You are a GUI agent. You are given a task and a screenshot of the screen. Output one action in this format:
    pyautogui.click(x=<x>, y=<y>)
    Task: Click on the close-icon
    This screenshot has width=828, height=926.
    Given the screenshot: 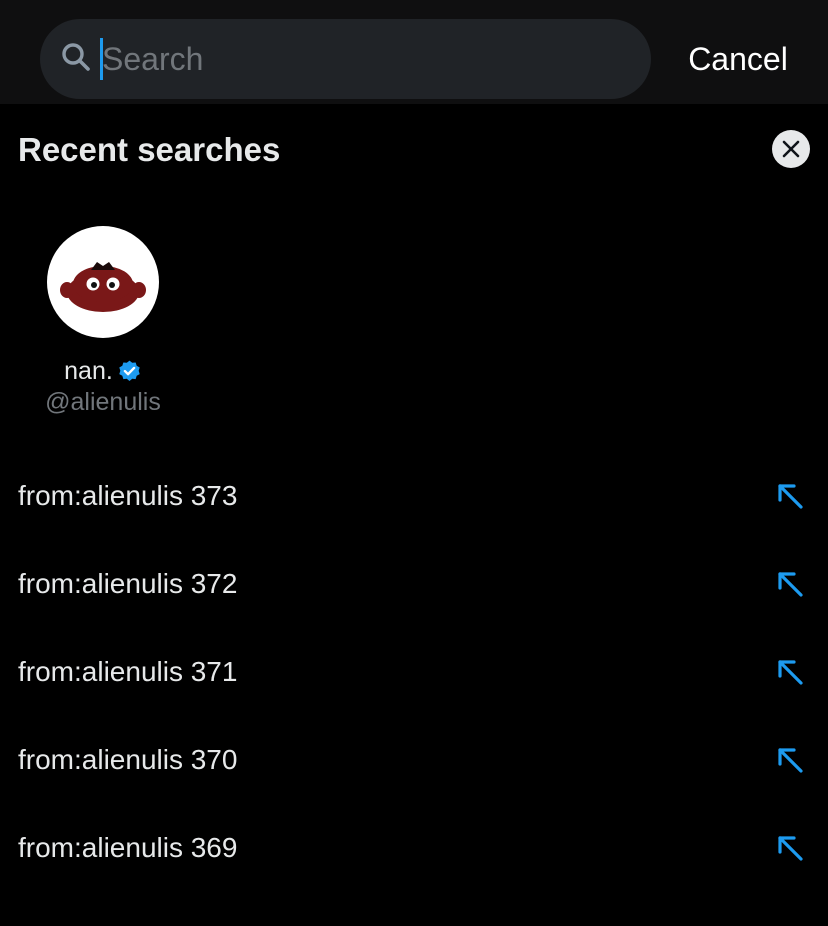 What is the action you would take?
    pyautogui.click(x=791, y=149)
    